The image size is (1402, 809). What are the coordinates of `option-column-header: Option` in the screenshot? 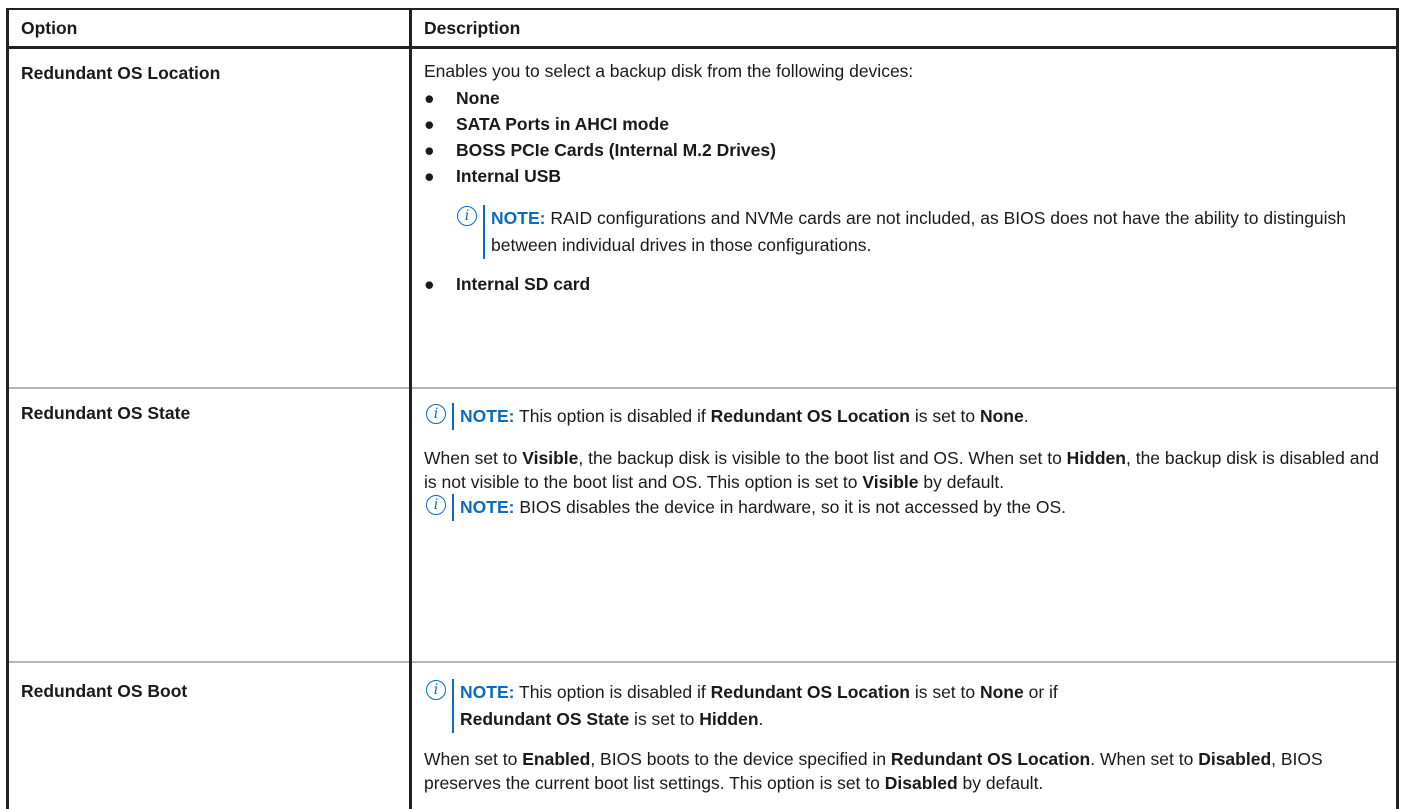 It's located at (209, 28).